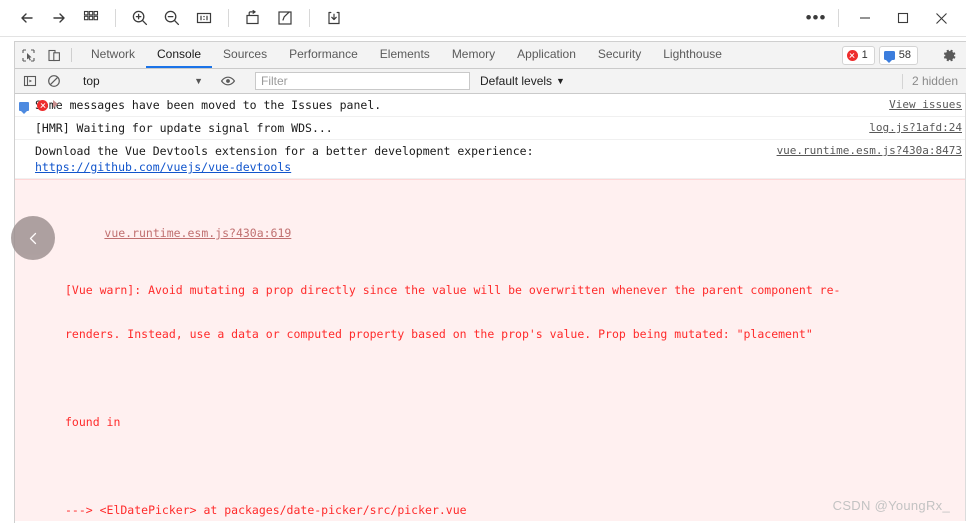 The image size is (966, 523). What do you see at coordinates (473, 55) in the screenshot?
I see `tab-memory: Memory` at bounding box center [473, 55].